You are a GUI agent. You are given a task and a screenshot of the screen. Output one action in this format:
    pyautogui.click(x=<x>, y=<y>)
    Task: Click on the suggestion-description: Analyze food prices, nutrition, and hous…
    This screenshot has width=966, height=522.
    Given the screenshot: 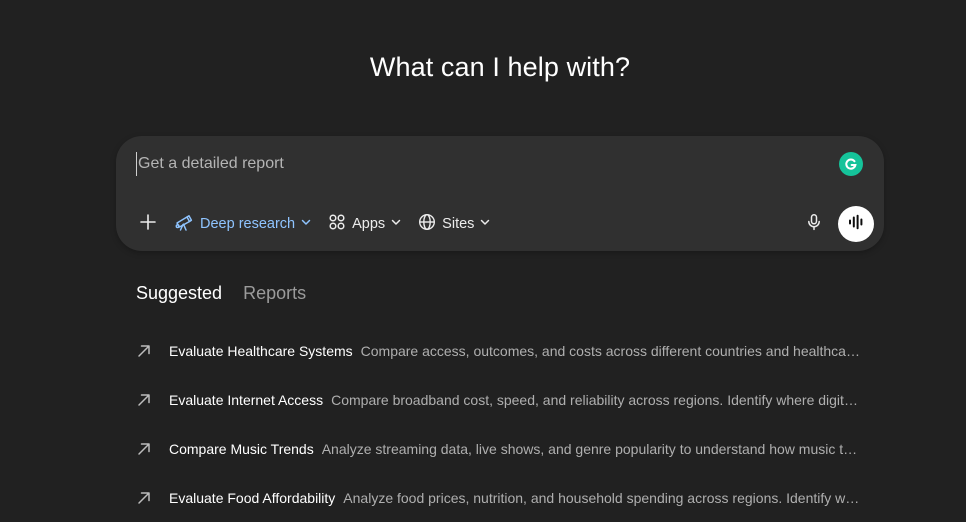 What is the action you would take?
    pyautogui.click(x=603, y=497)
    